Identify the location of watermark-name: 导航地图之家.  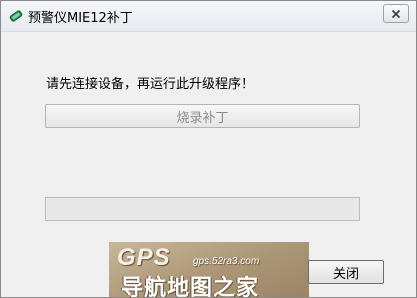
(190, 286).